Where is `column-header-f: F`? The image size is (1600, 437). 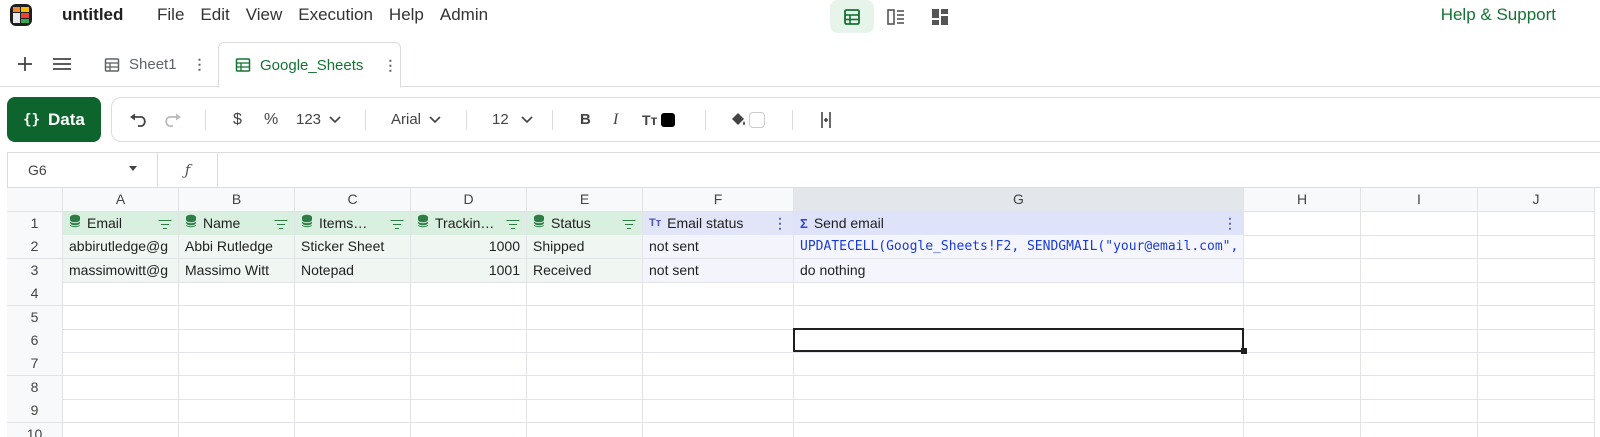
column-header-f: F is located at coordinates (718, 200).